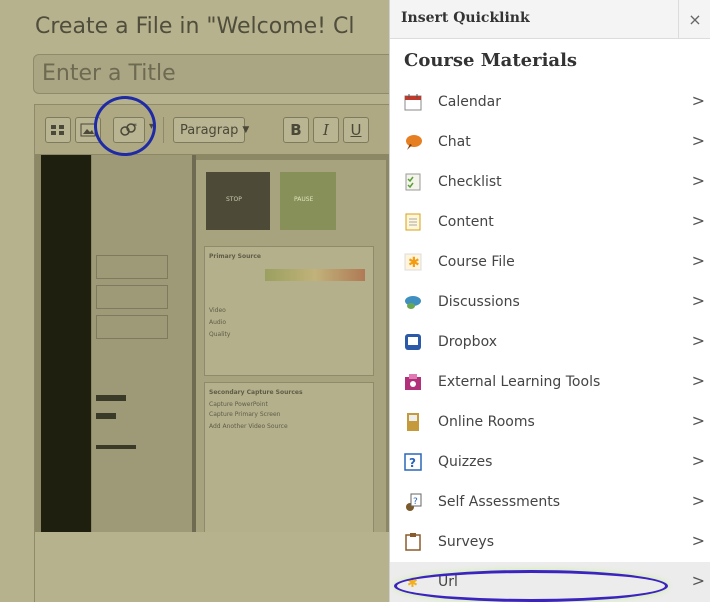 This screenshot has height=602, width=710. I want to click on quicklink-item-label: Discussions, so click(479, 302).